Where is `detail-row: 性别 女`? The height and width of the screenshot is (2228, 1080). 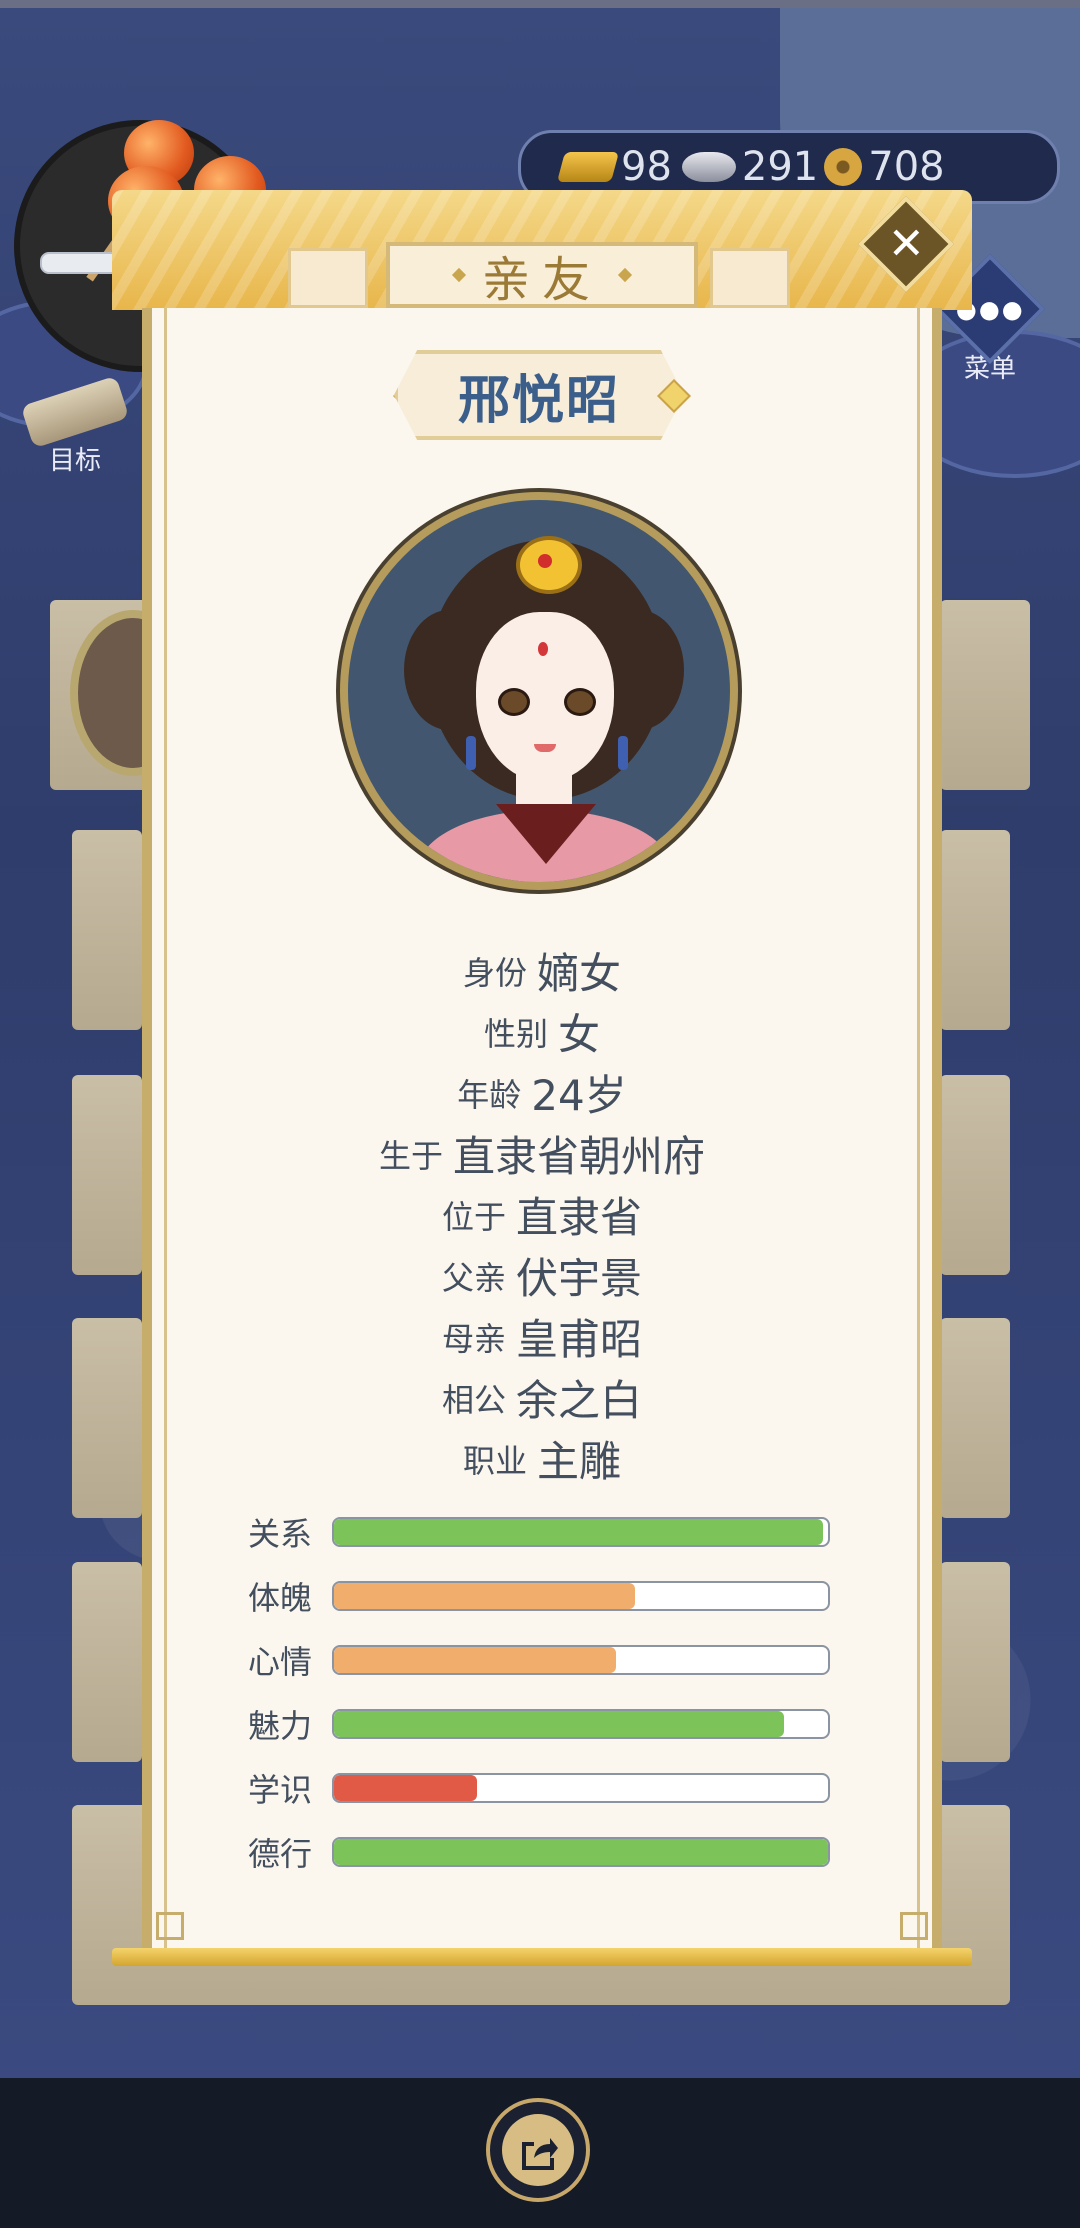 detail-row: 性别 女 is located at coordinates (542, 1031).